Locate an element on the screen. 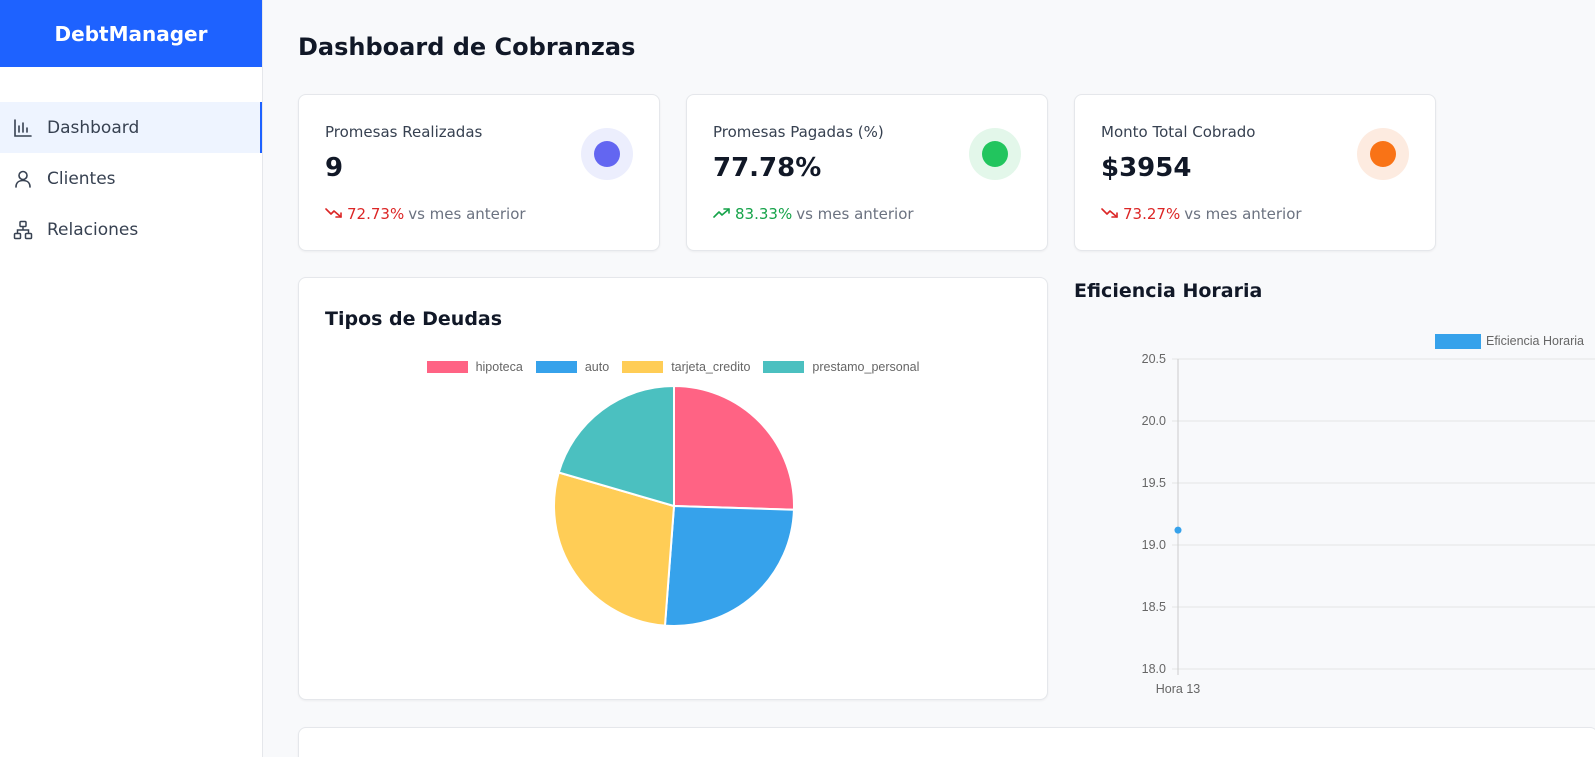 Image resolution: width=1595 pixels, height=757 pixels. legend-label: Eficiencia Horaria is located at coordinates (1535, 341).